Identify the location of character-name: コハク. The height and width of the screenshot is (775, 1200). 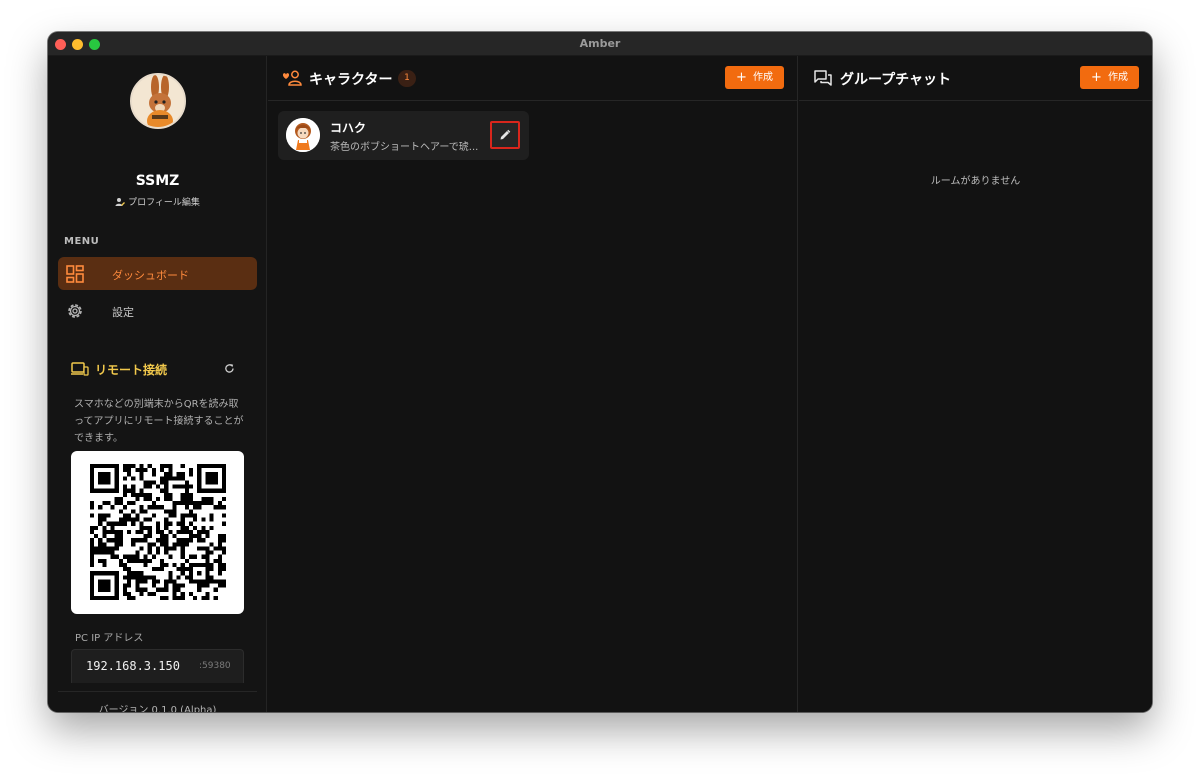
(348, 128).